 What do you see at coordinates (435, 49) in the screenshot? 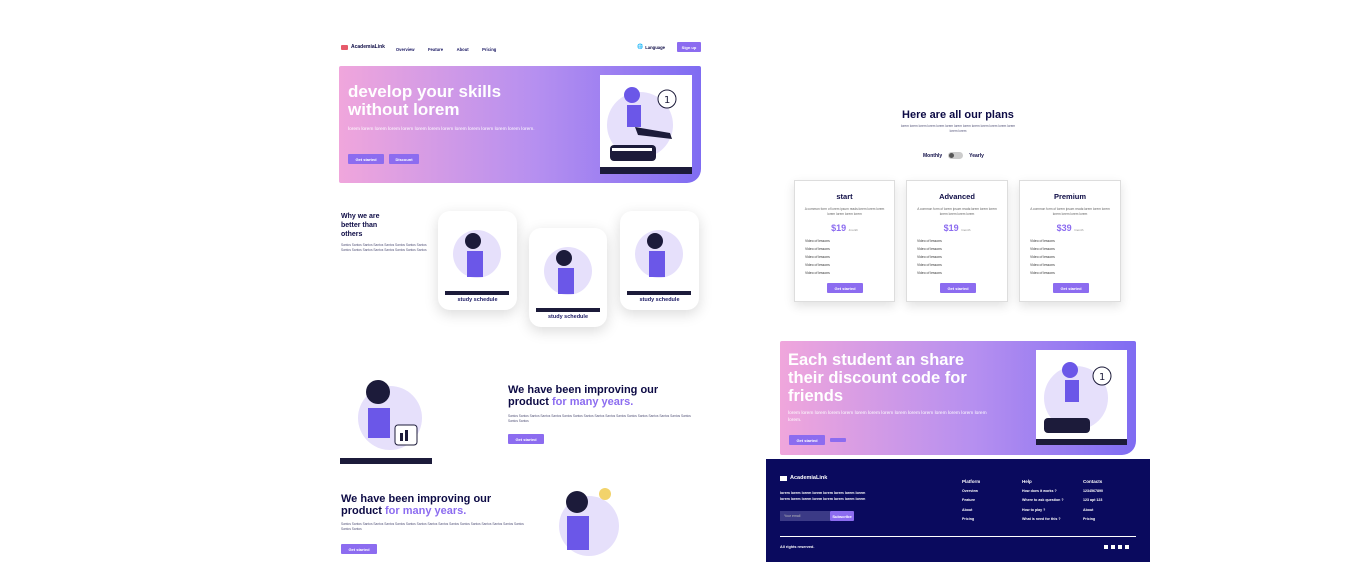
I see `nav-feature: Feature` at bounding box center [435, 49].